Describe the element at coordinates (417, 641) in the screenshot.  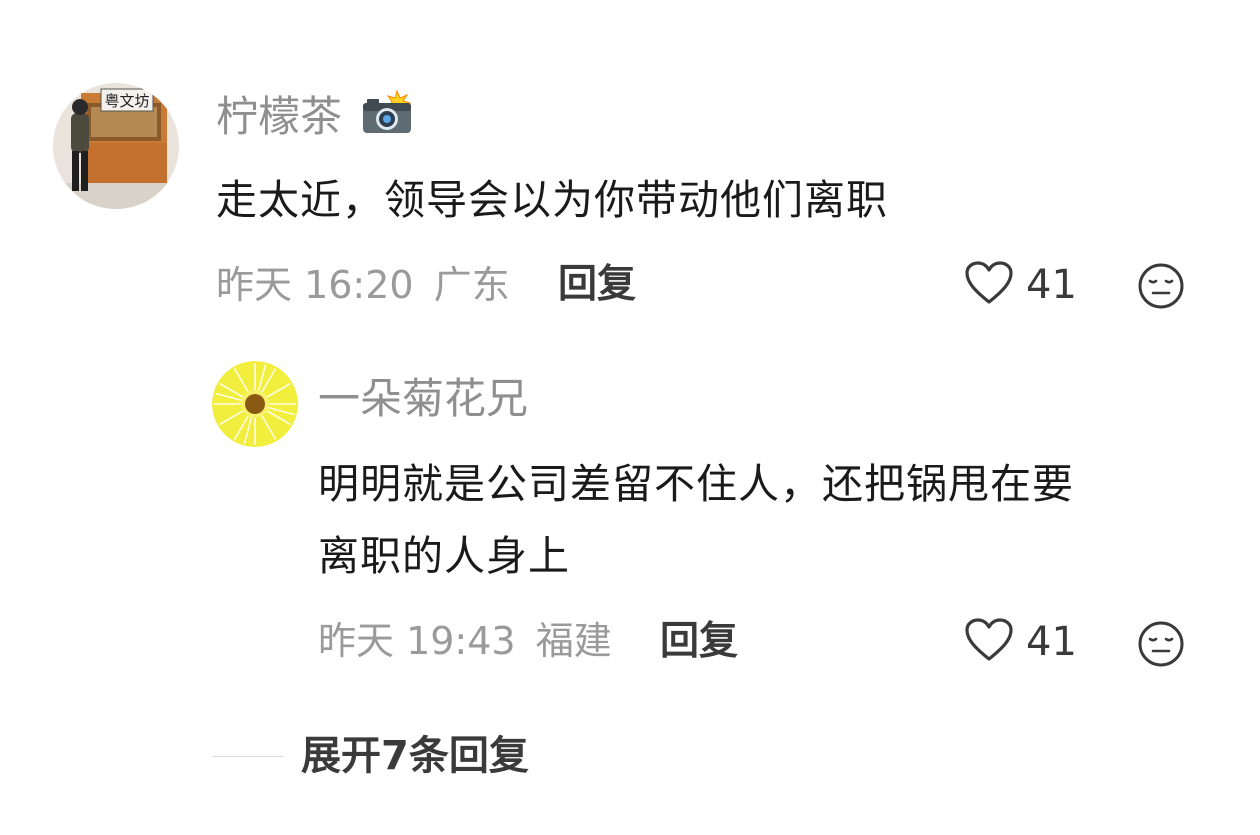
I see `reply-time: 昨天 19:43` at that location.